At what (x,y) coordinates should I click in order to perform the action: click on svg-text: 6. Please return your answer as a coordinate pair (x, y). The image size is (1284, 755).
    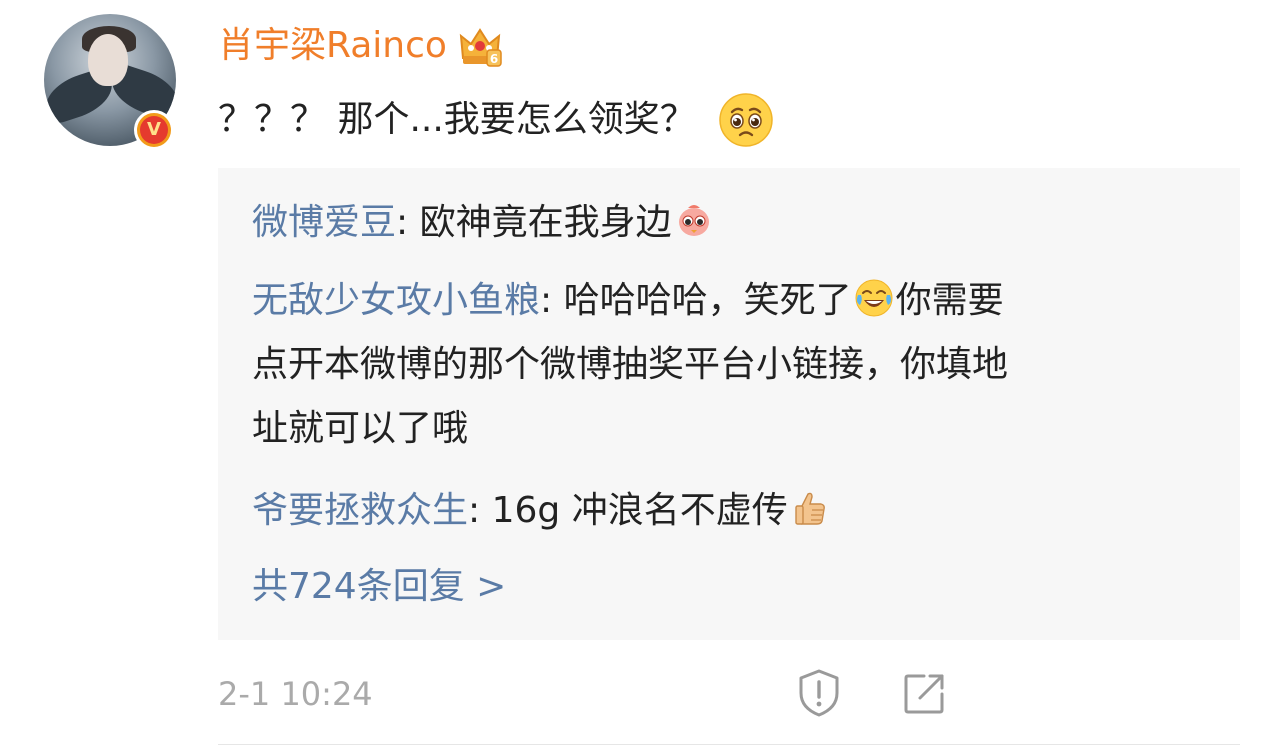
    Looking at the image, I should click on (494, 59).